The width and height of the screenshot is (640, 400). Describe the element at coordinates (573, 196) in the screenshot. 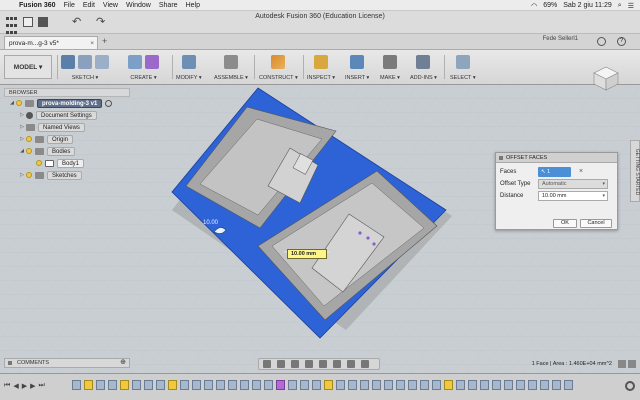

I see `distance-input: 10.00 mm ▾` at that location.